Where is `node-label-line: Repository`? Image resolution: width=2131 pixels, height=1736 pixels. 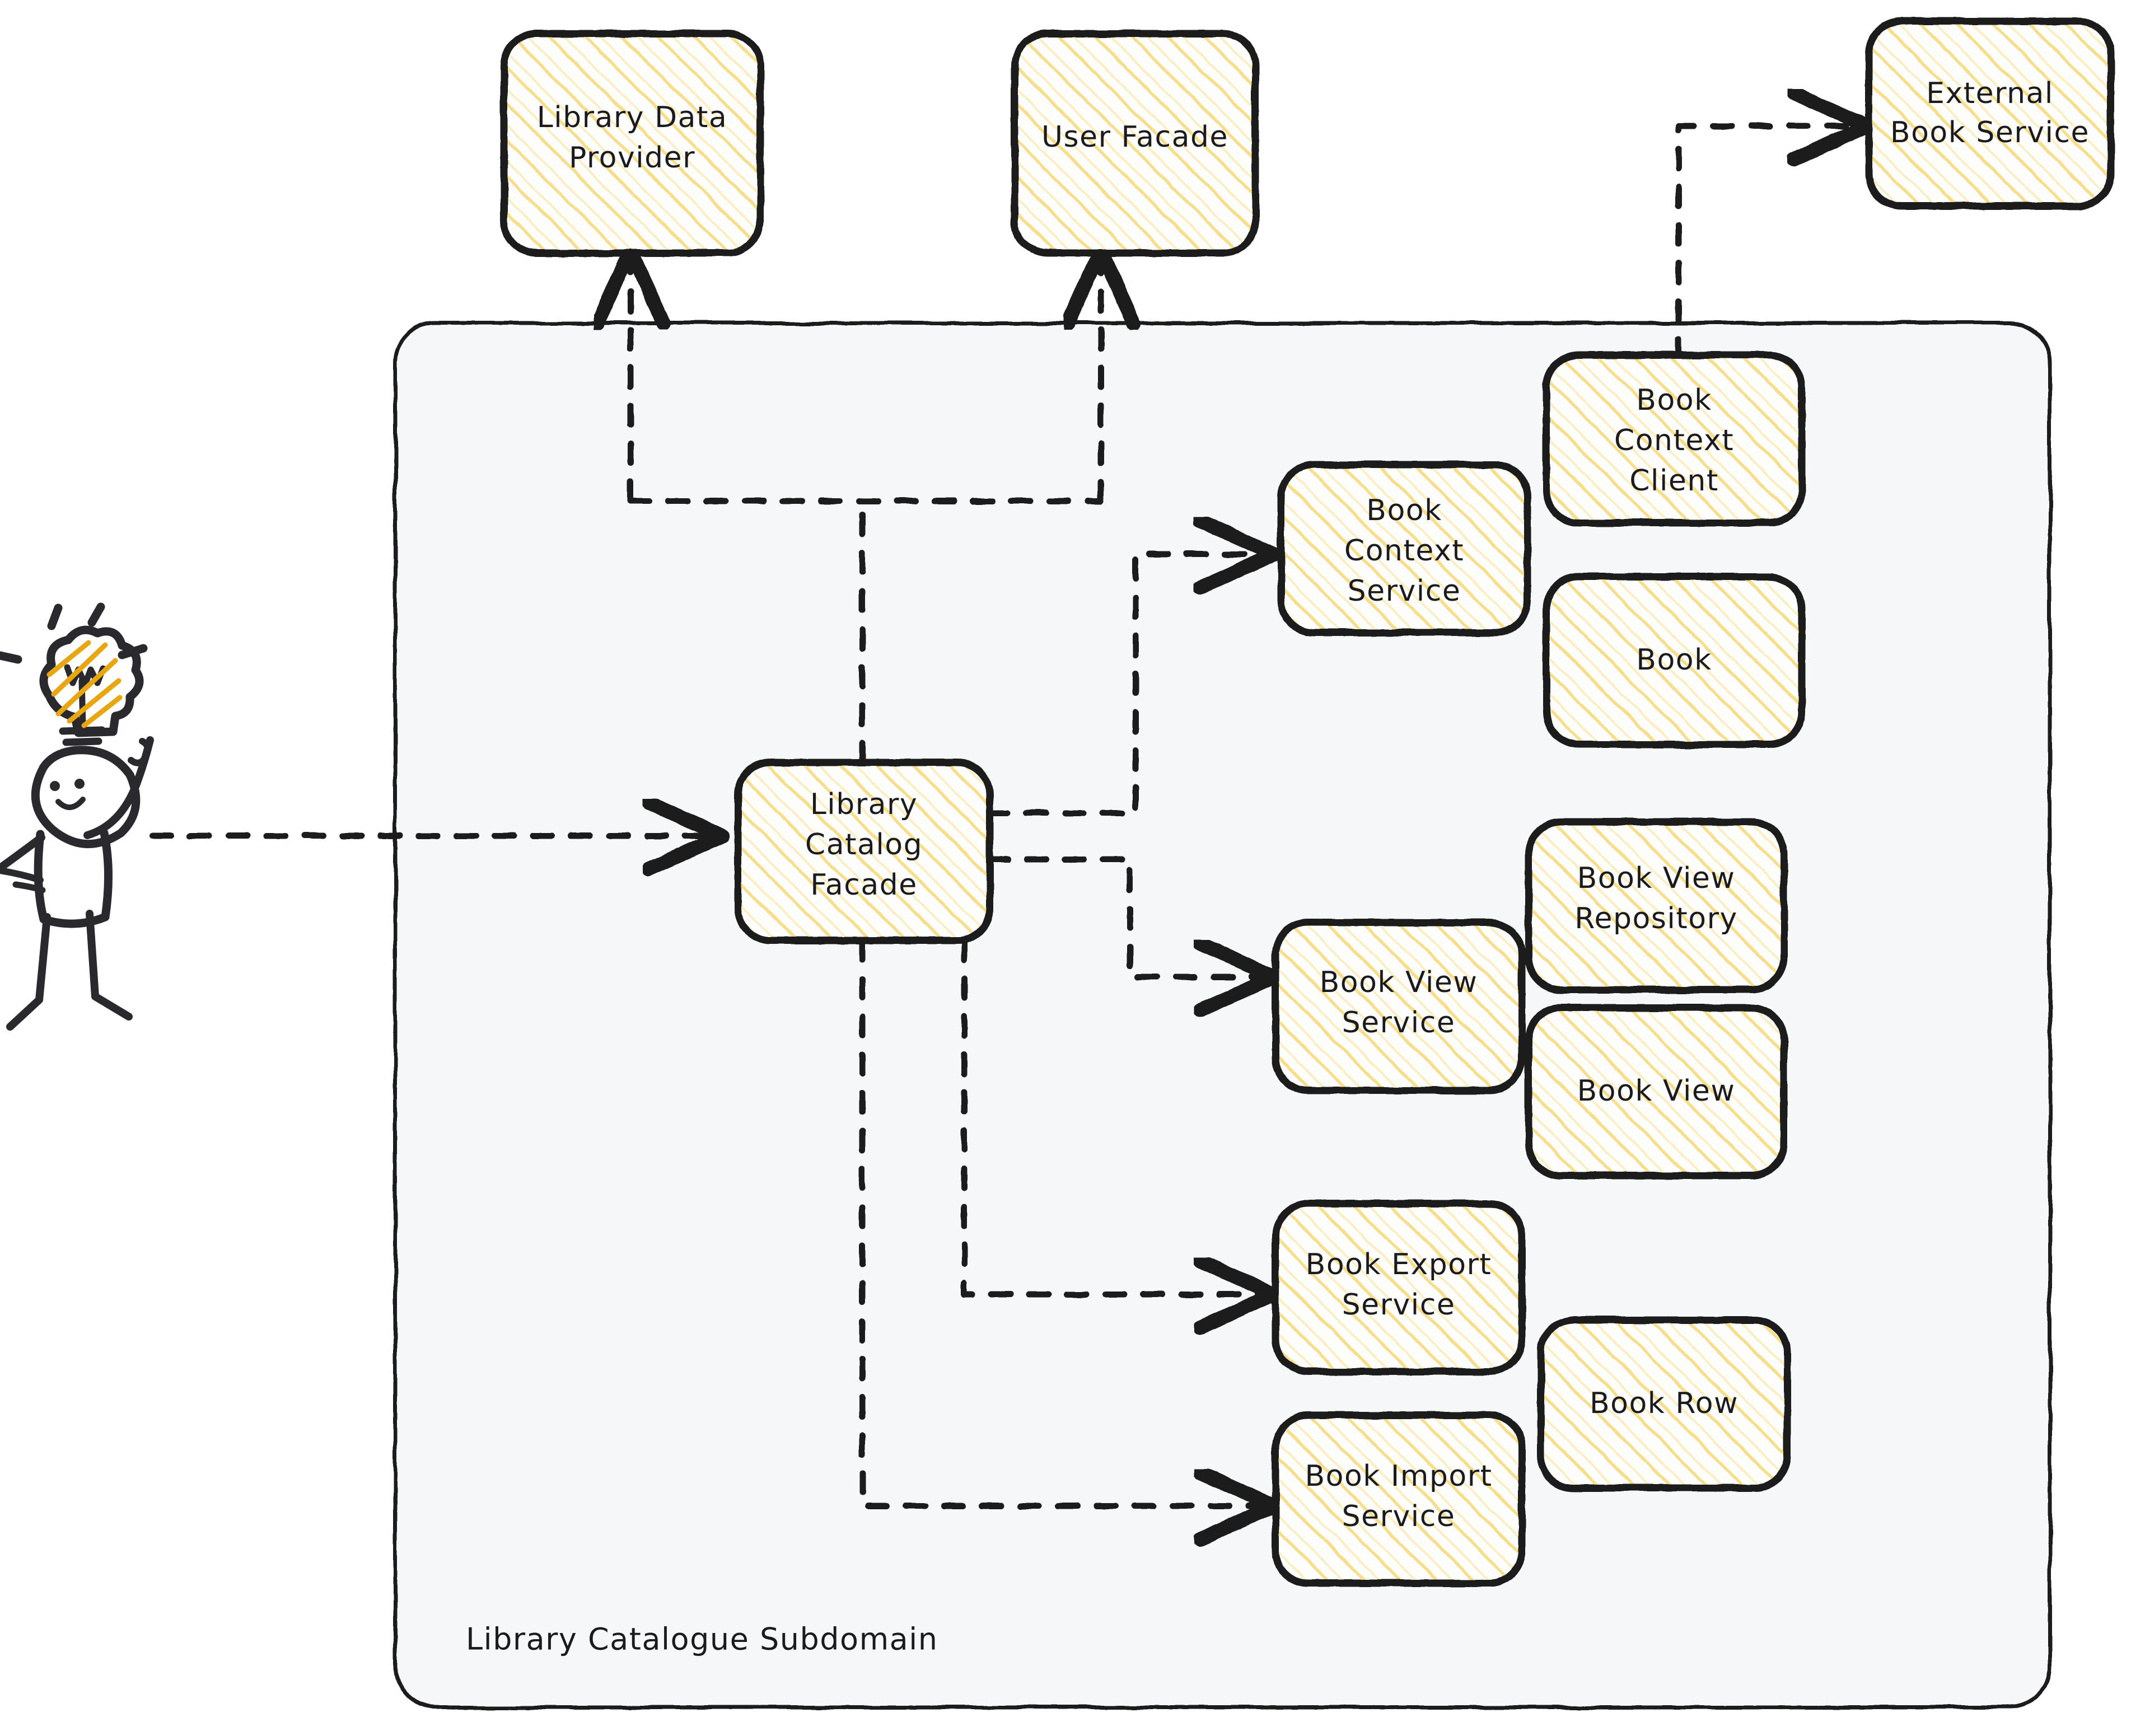
node-label-line: Repository is located at coordinates (1656, 918).